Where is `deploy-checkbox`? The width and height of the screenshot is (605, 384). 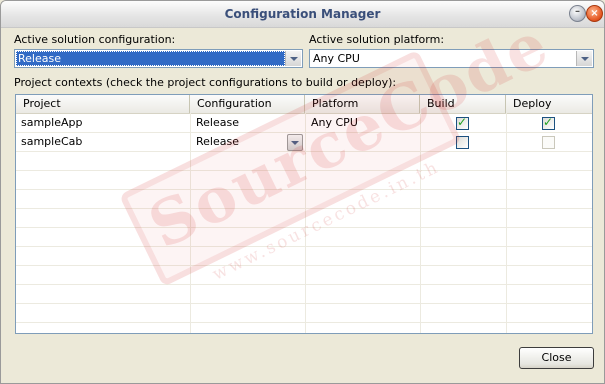
deploy-checkbox is located at coordinates (548, 142).